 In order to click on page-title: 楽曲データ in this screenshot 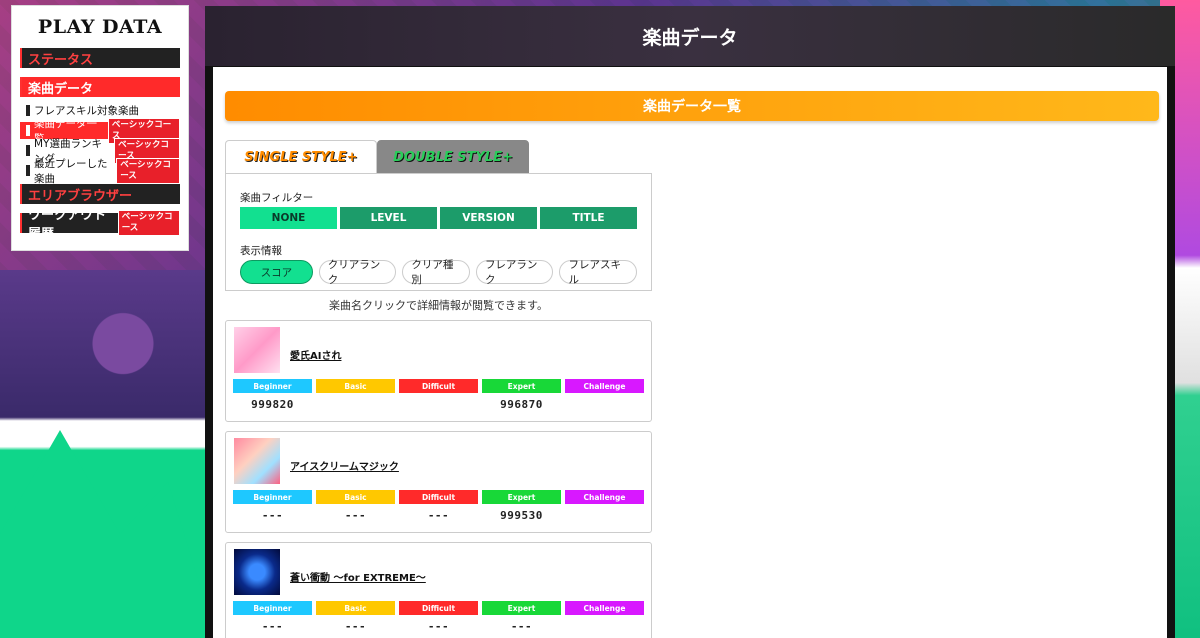, I will do `click(690, 37)`.